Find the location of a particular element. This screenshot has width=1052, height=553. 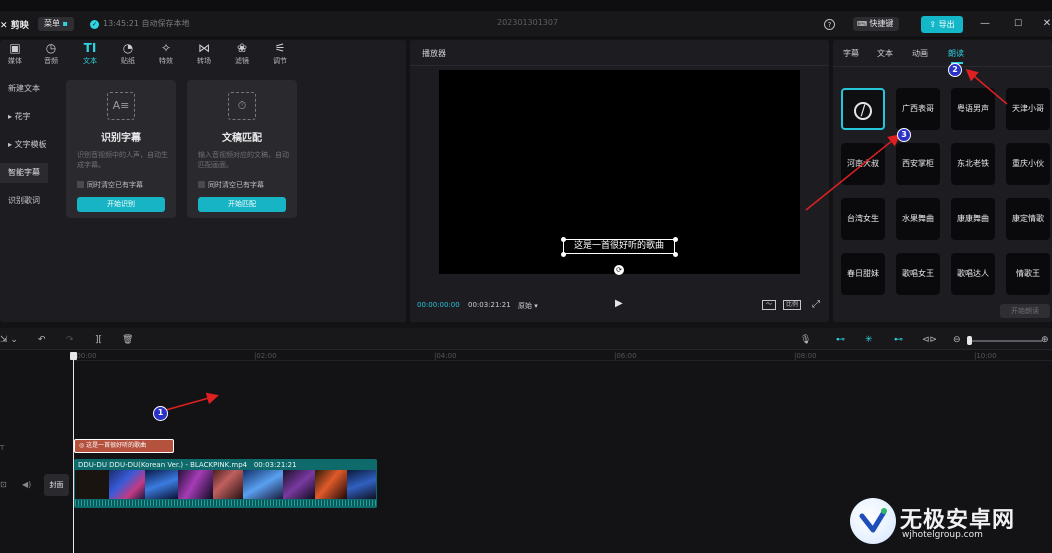

watermark-logo-icon is located at coordinates (873, 521).